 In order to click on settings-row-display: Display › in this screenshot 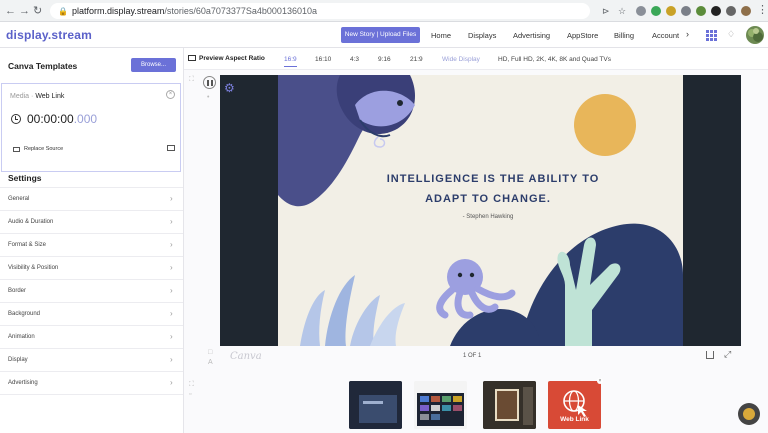, I will do `click(91, 359)`.